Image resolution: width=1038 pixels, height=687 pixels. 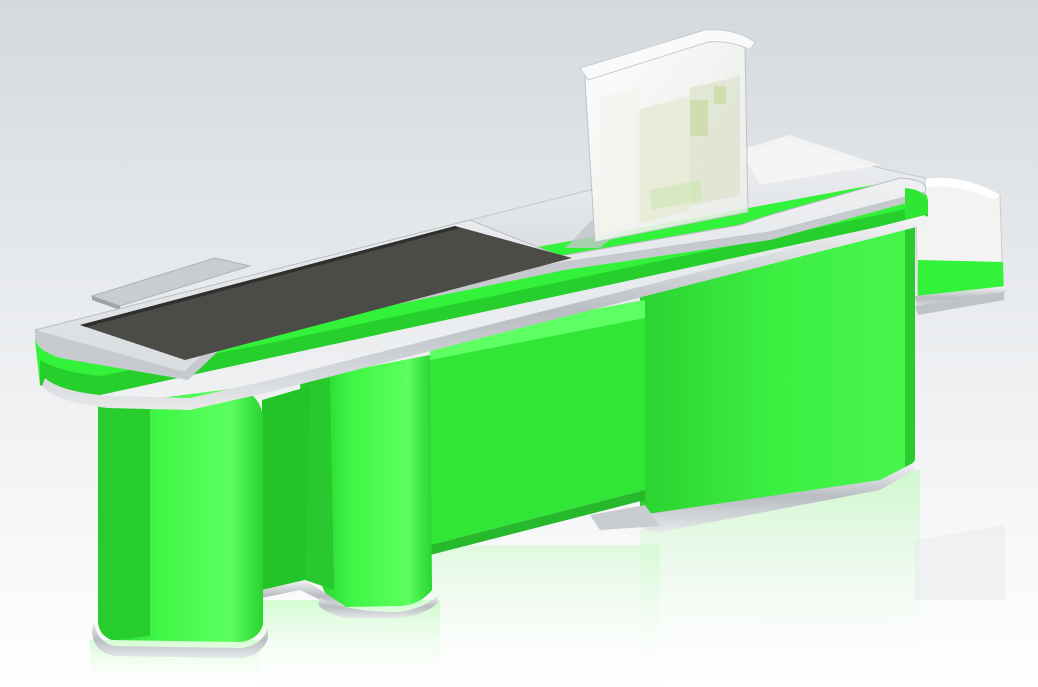 What do you see at coordinates (960, 246) in the screenshot?
I see `bagging-area` at bounding box center [960, 246].